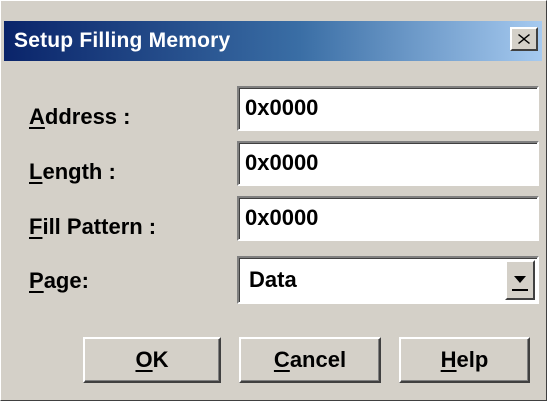 The height and width of the screenshot is (401, 547). What do you see at coordinates (448, 359) in the screenshot?
I see `help-button-mnemonic: H` at bounding box center [448, 359].